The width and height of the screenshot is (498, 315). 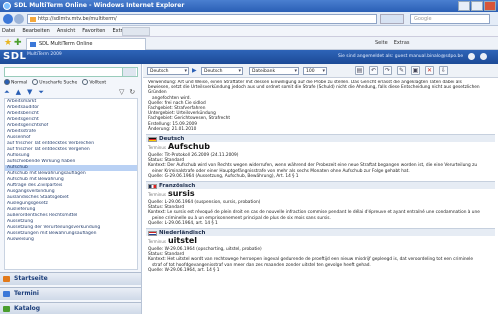 I want to click on previous-icon: ▲, so click(x=18, y=92).